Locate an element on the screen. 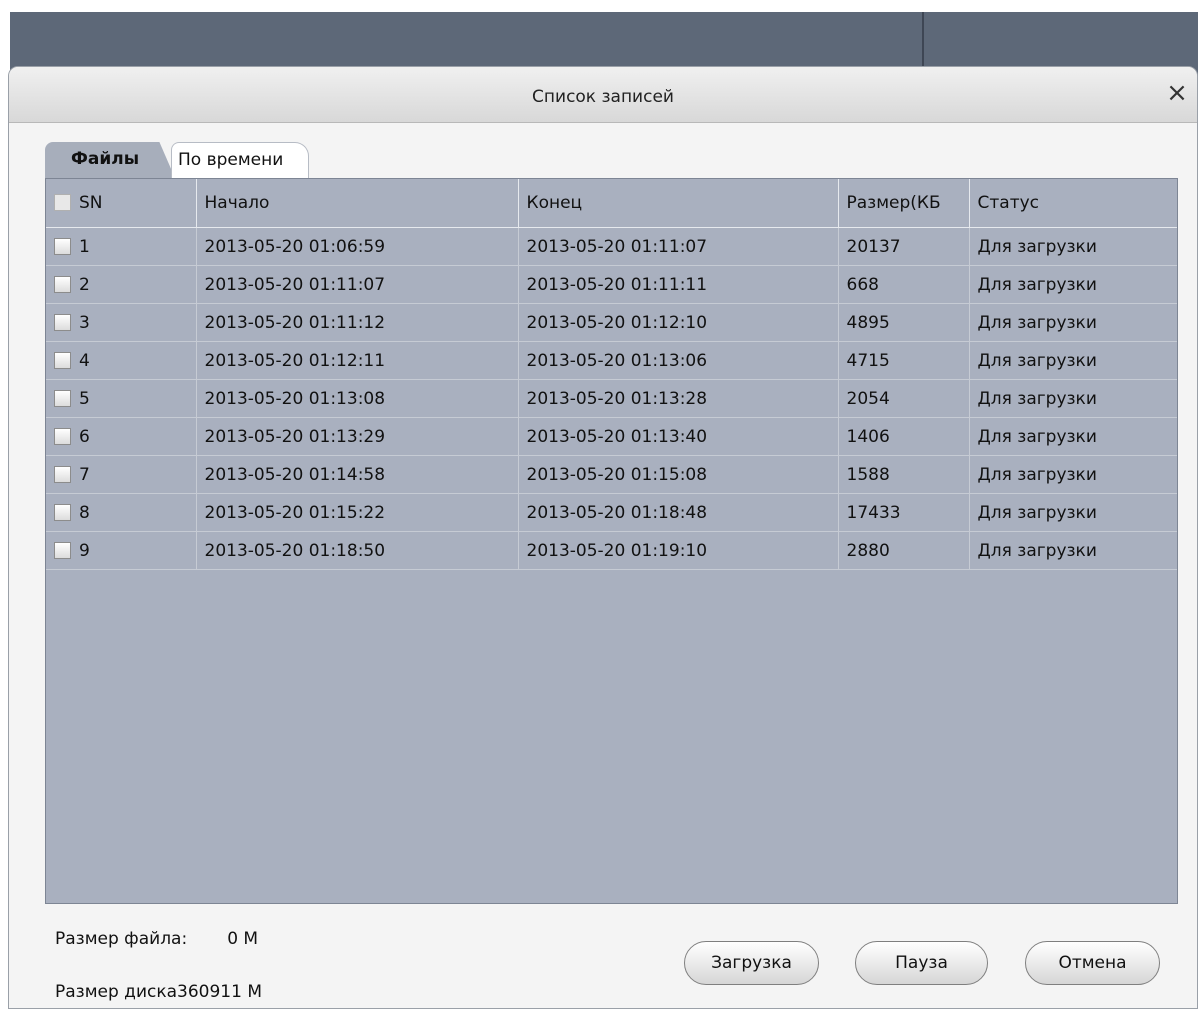 Image resolution: width=1198 pixels, height=1009 pixels. cell-size: 2880 is located at coordinates (904, 550).